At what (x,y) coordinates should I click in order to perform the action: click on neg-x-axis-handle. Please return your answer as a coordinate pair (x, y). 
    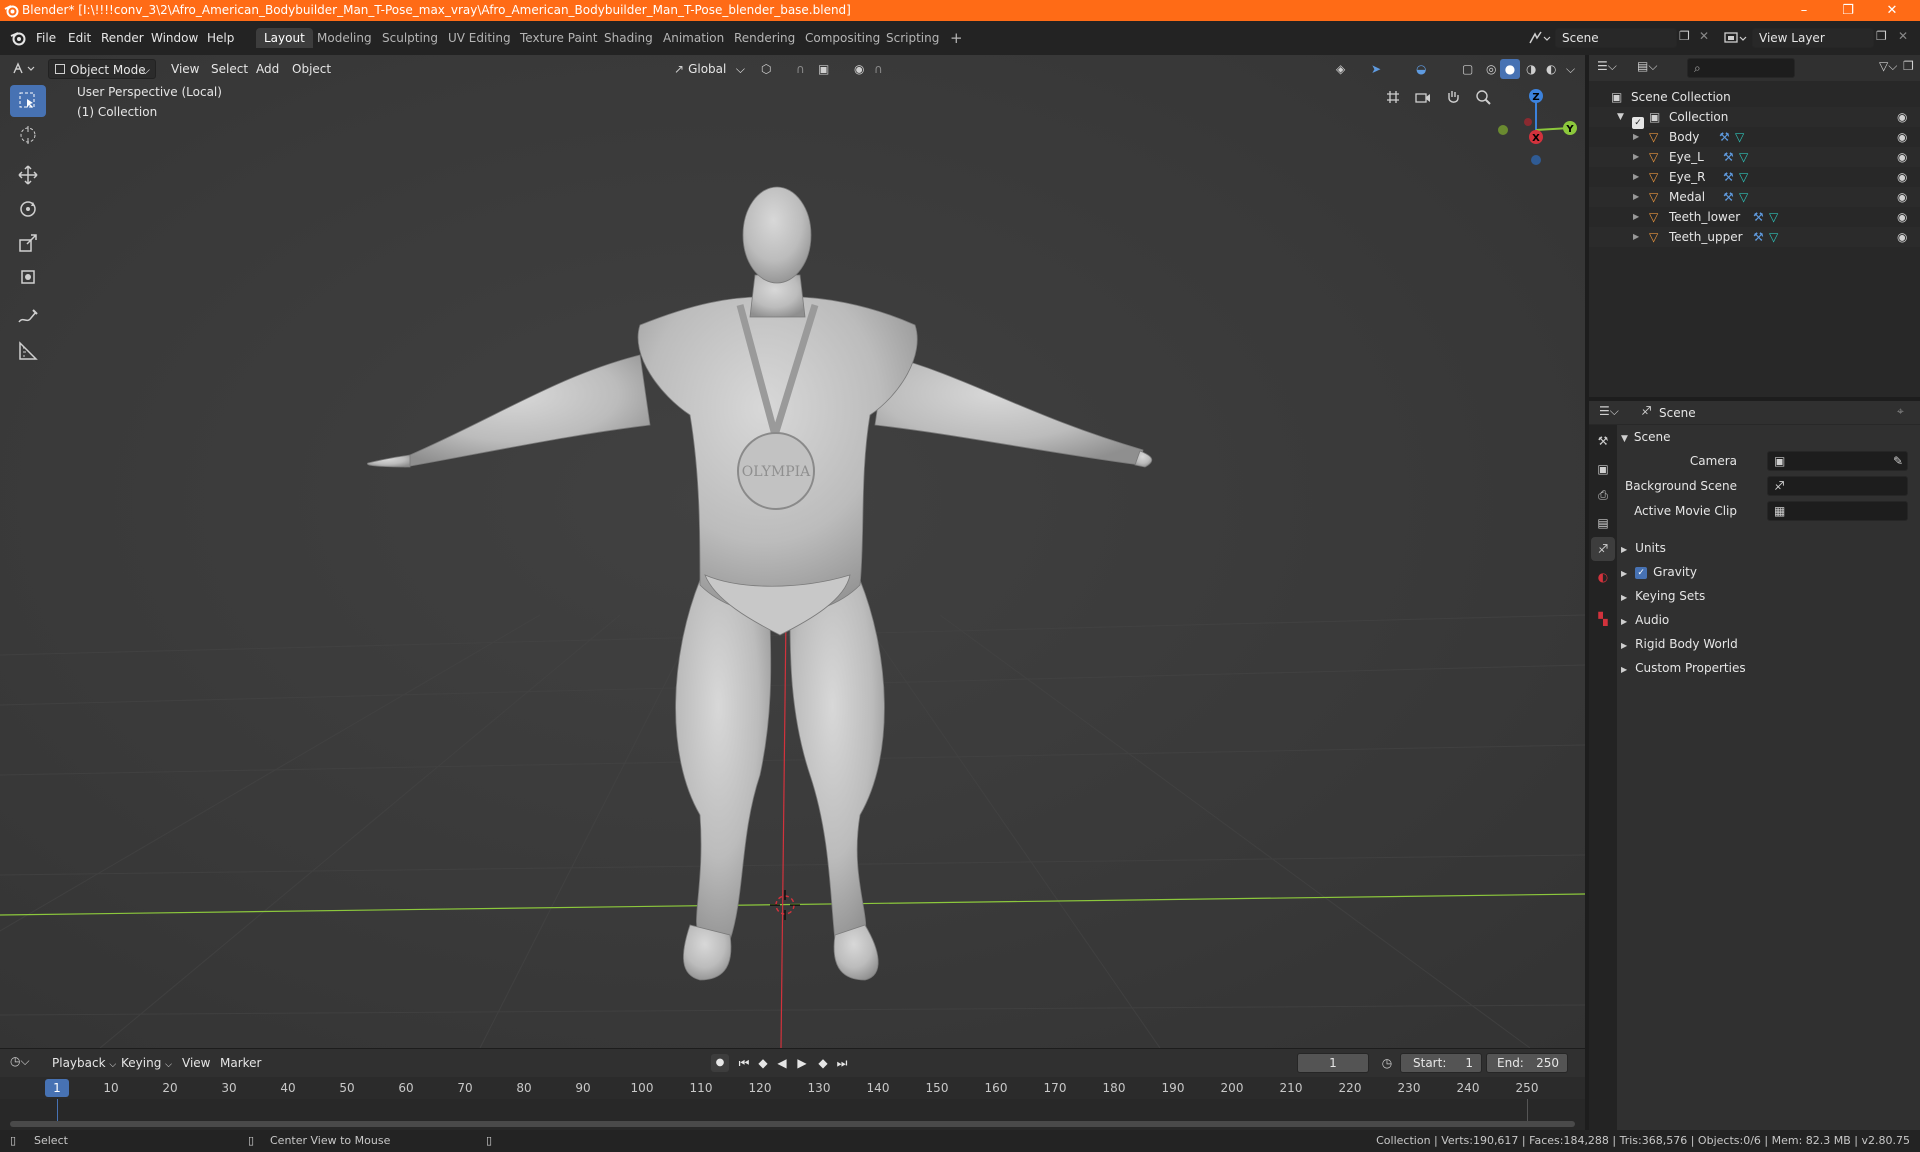
    Looking at the image, I should click on (1528, 122).